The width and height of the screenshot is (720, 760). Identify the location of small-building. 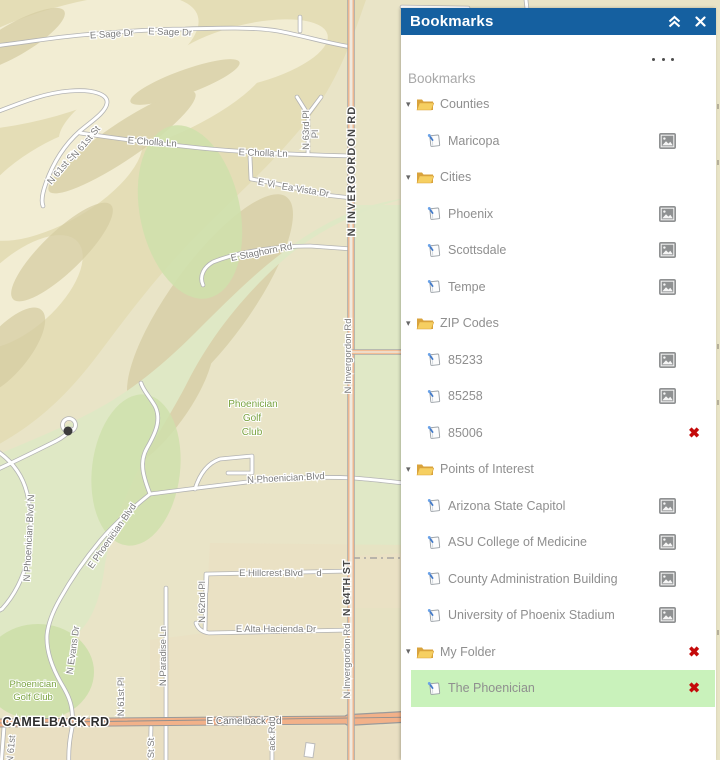
(309, 750).